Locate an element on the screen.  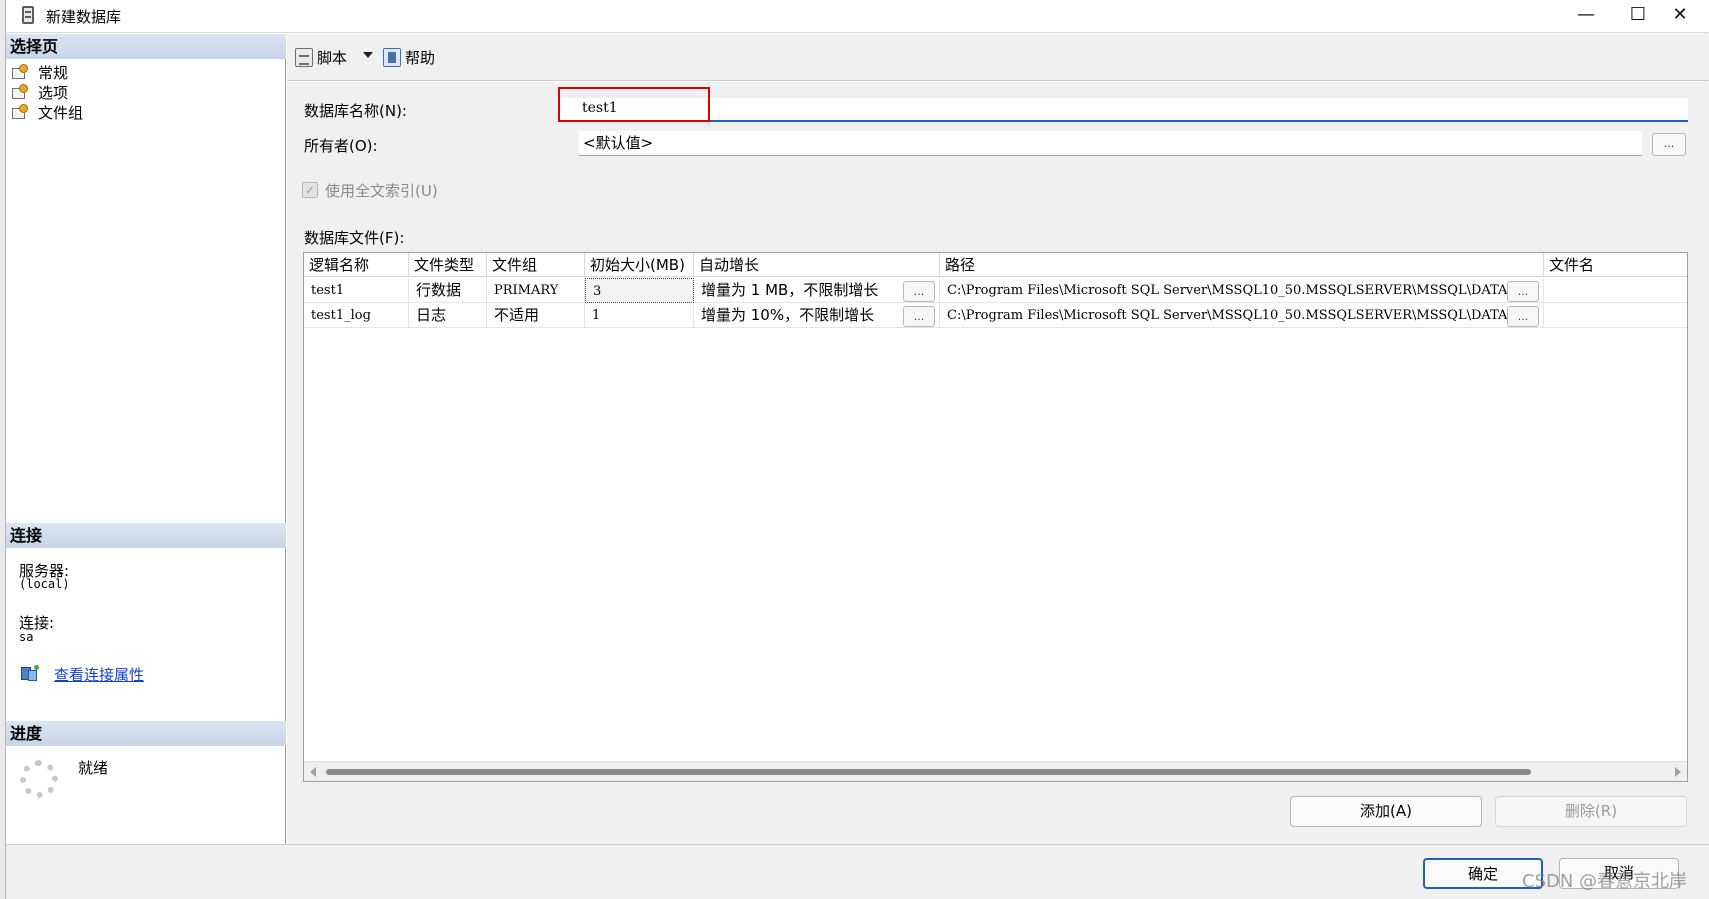
progress-status: 就绪 is located at coordinates (93, 768).